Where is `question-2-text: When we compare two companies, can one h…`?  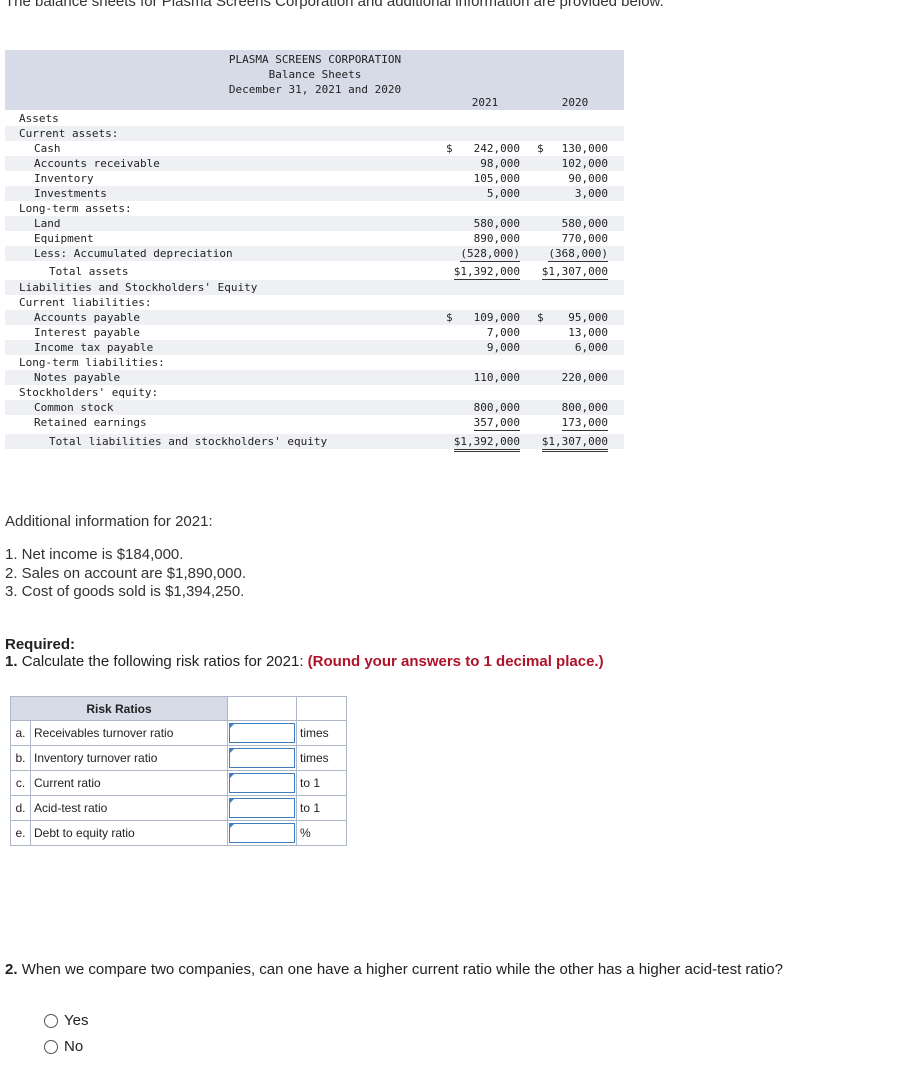 question-2-text: When we compare two companies, can one h… is located at coordinates (402, 969).